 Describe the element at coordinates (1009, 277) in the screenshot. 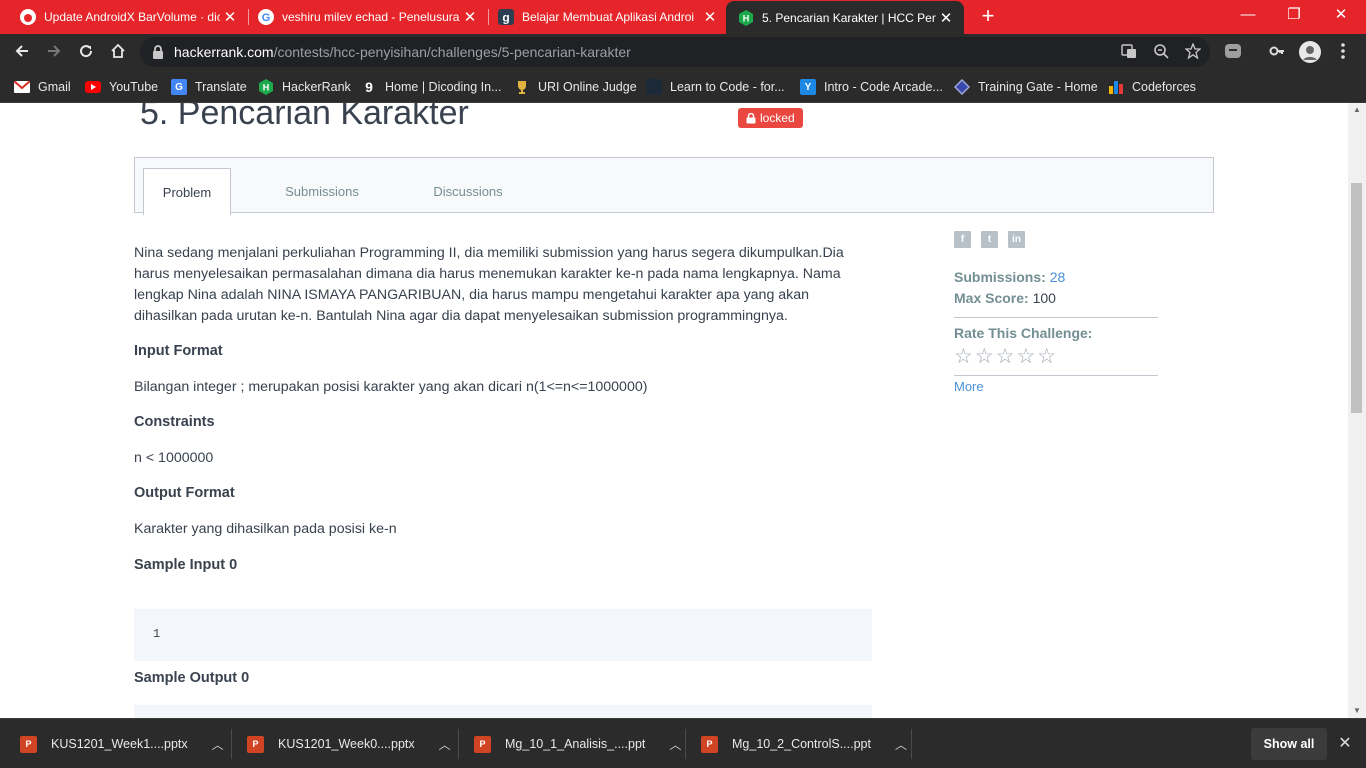

I see `submissions-stat: Submissions: 28` at that location.